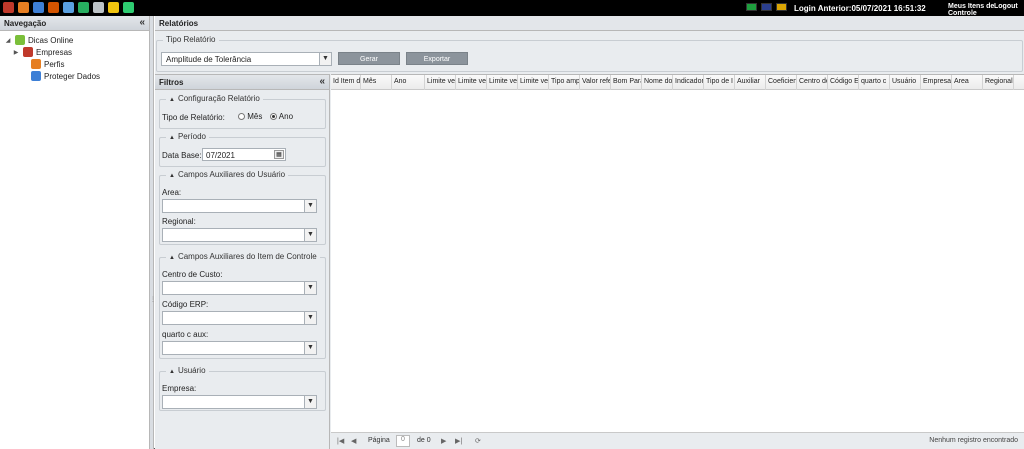  I want to click on ano-label: Ano, so click(286, 116).